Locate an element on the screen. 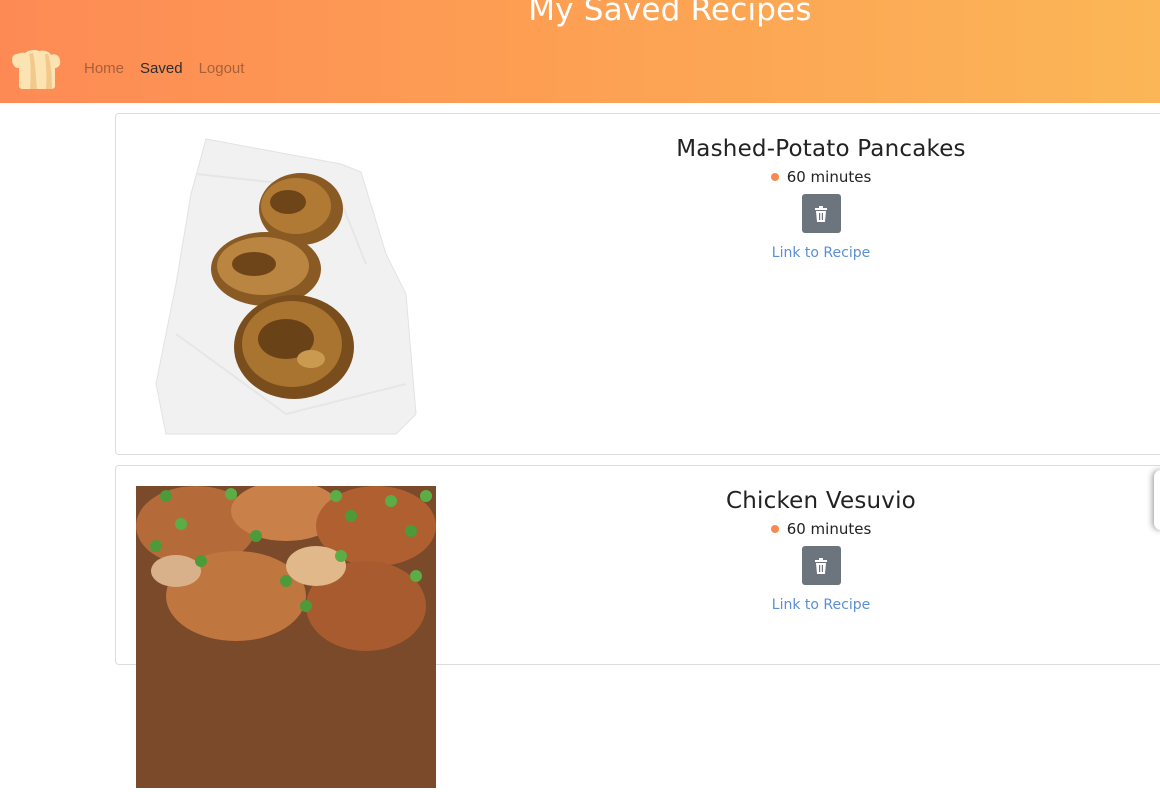  nav-saved: Saved is located at coordinates (161, 68).